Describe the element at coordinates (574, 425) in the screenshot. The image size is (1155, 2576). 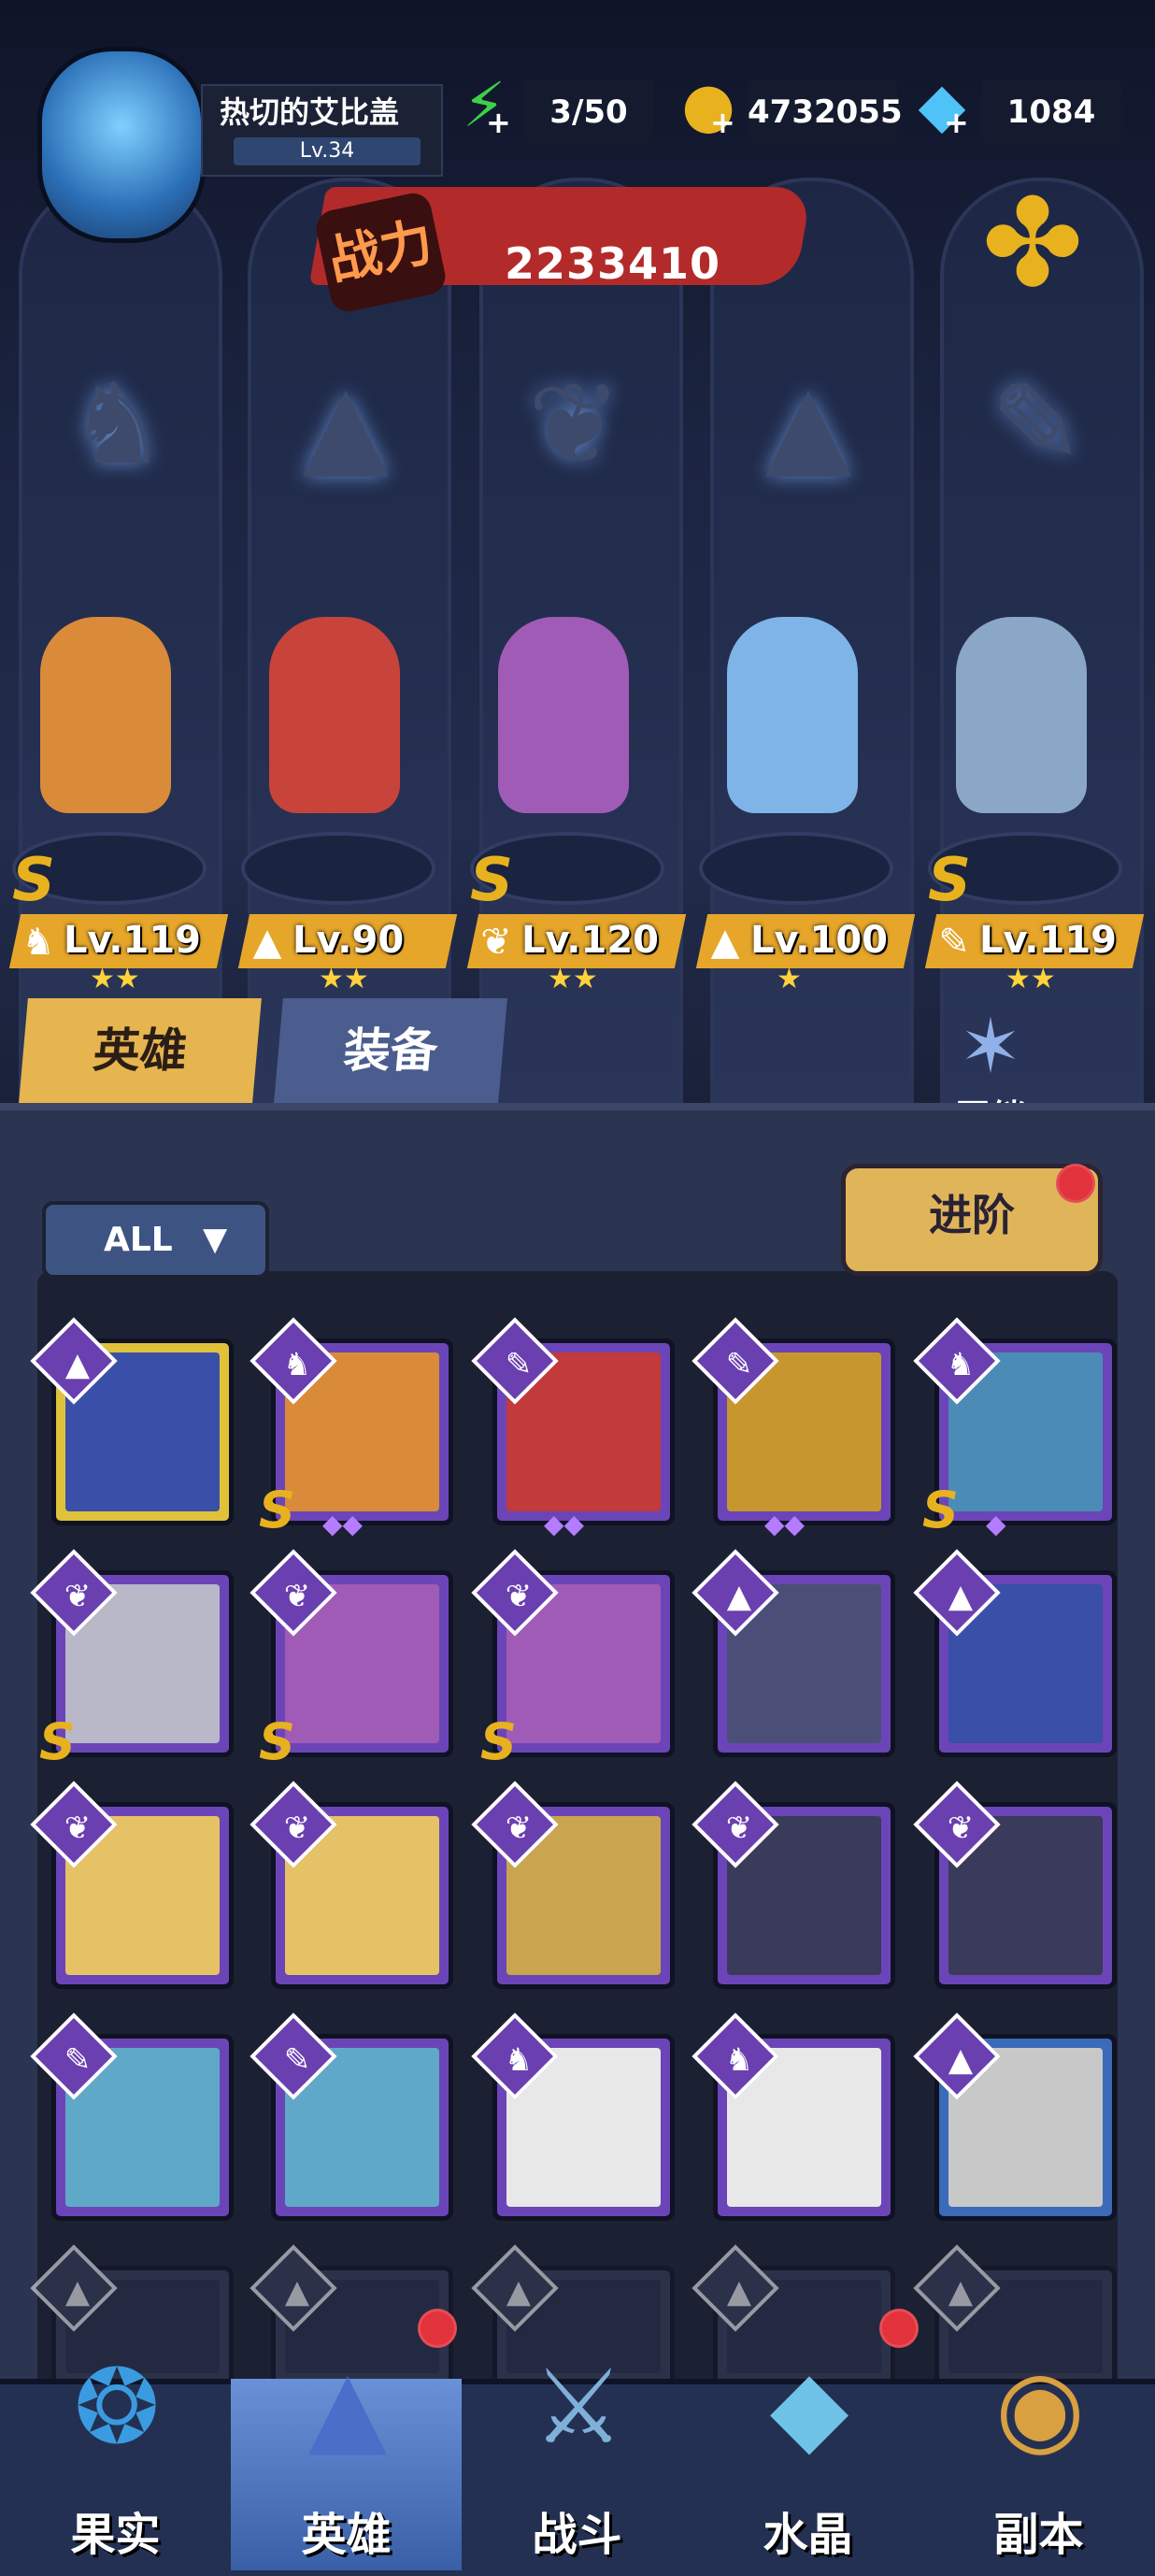
I see `wing-icon: ❦` at that location.